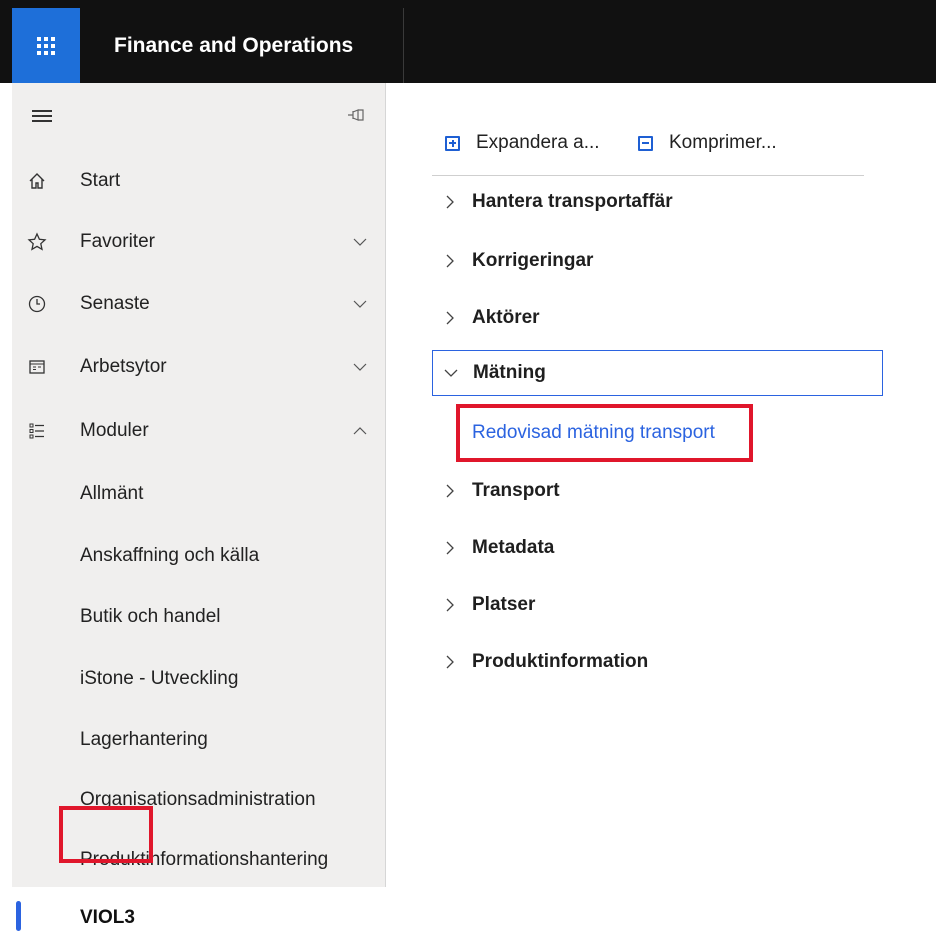 The image size is (936, 949). I want to click on hamburger-menu-icon, so click(42, 116).